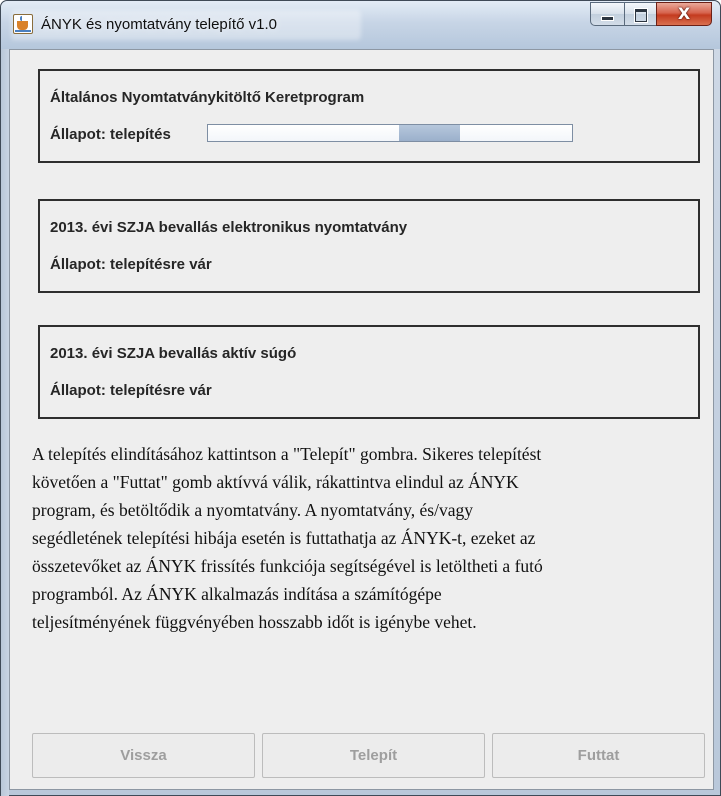 The width and height of the screenshot is (721, 796). Describe the element at coordinates (607, 18) in the screenshot. I see `minimize-icon` at that location.